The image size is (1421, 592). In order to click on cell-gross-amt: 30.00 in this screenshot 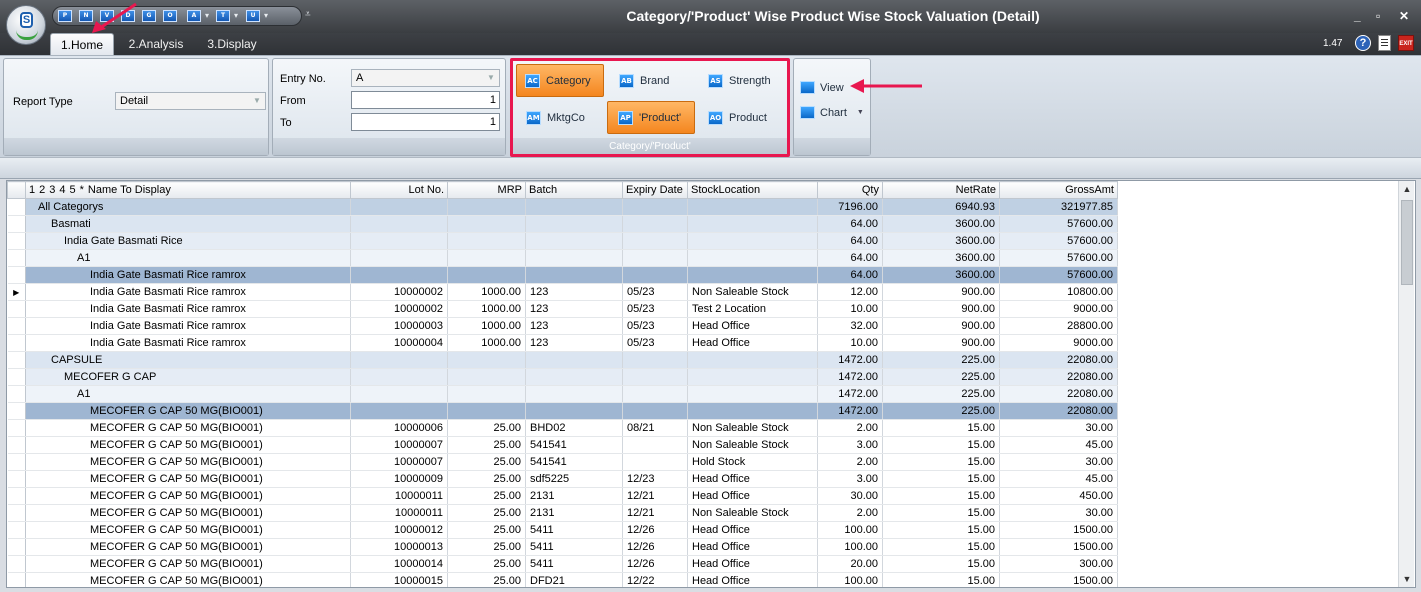, I will do `click(1058, 462)`.